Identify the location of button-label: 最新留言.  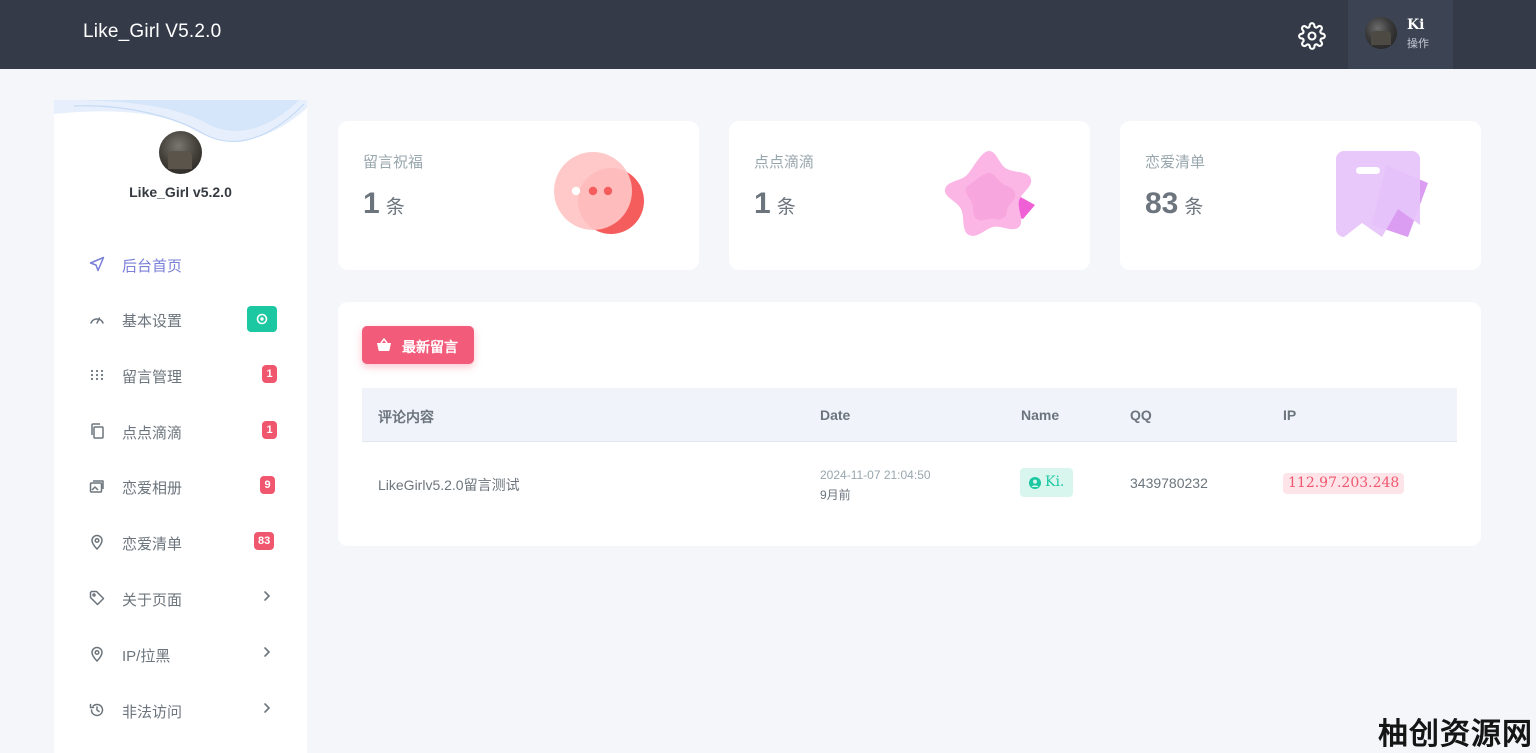
(430, 347).